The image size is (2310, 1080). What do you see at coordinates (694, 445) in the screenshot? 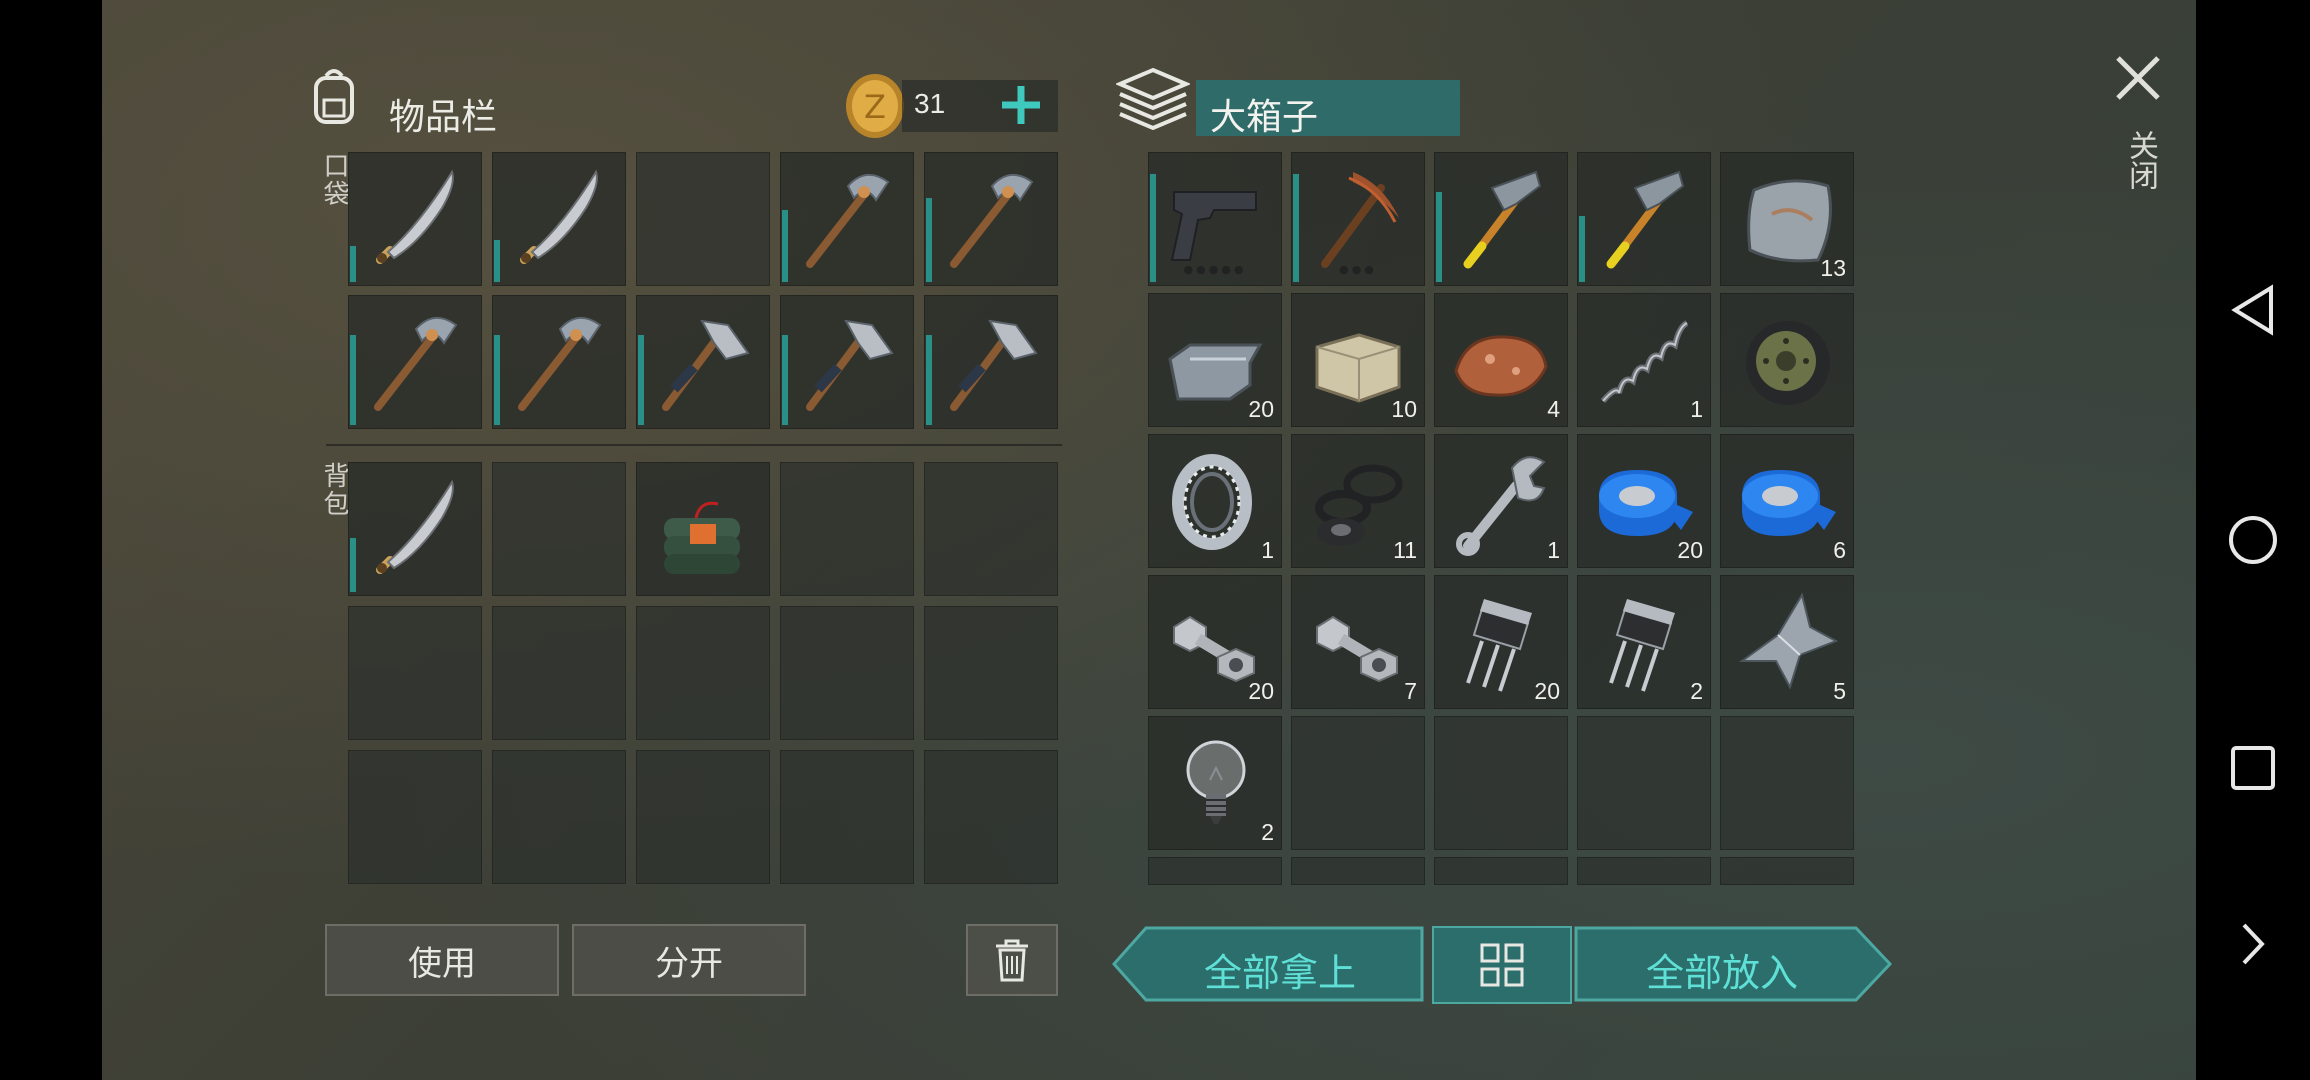
I see `pocket-divider` at bounding box center [694, 445].